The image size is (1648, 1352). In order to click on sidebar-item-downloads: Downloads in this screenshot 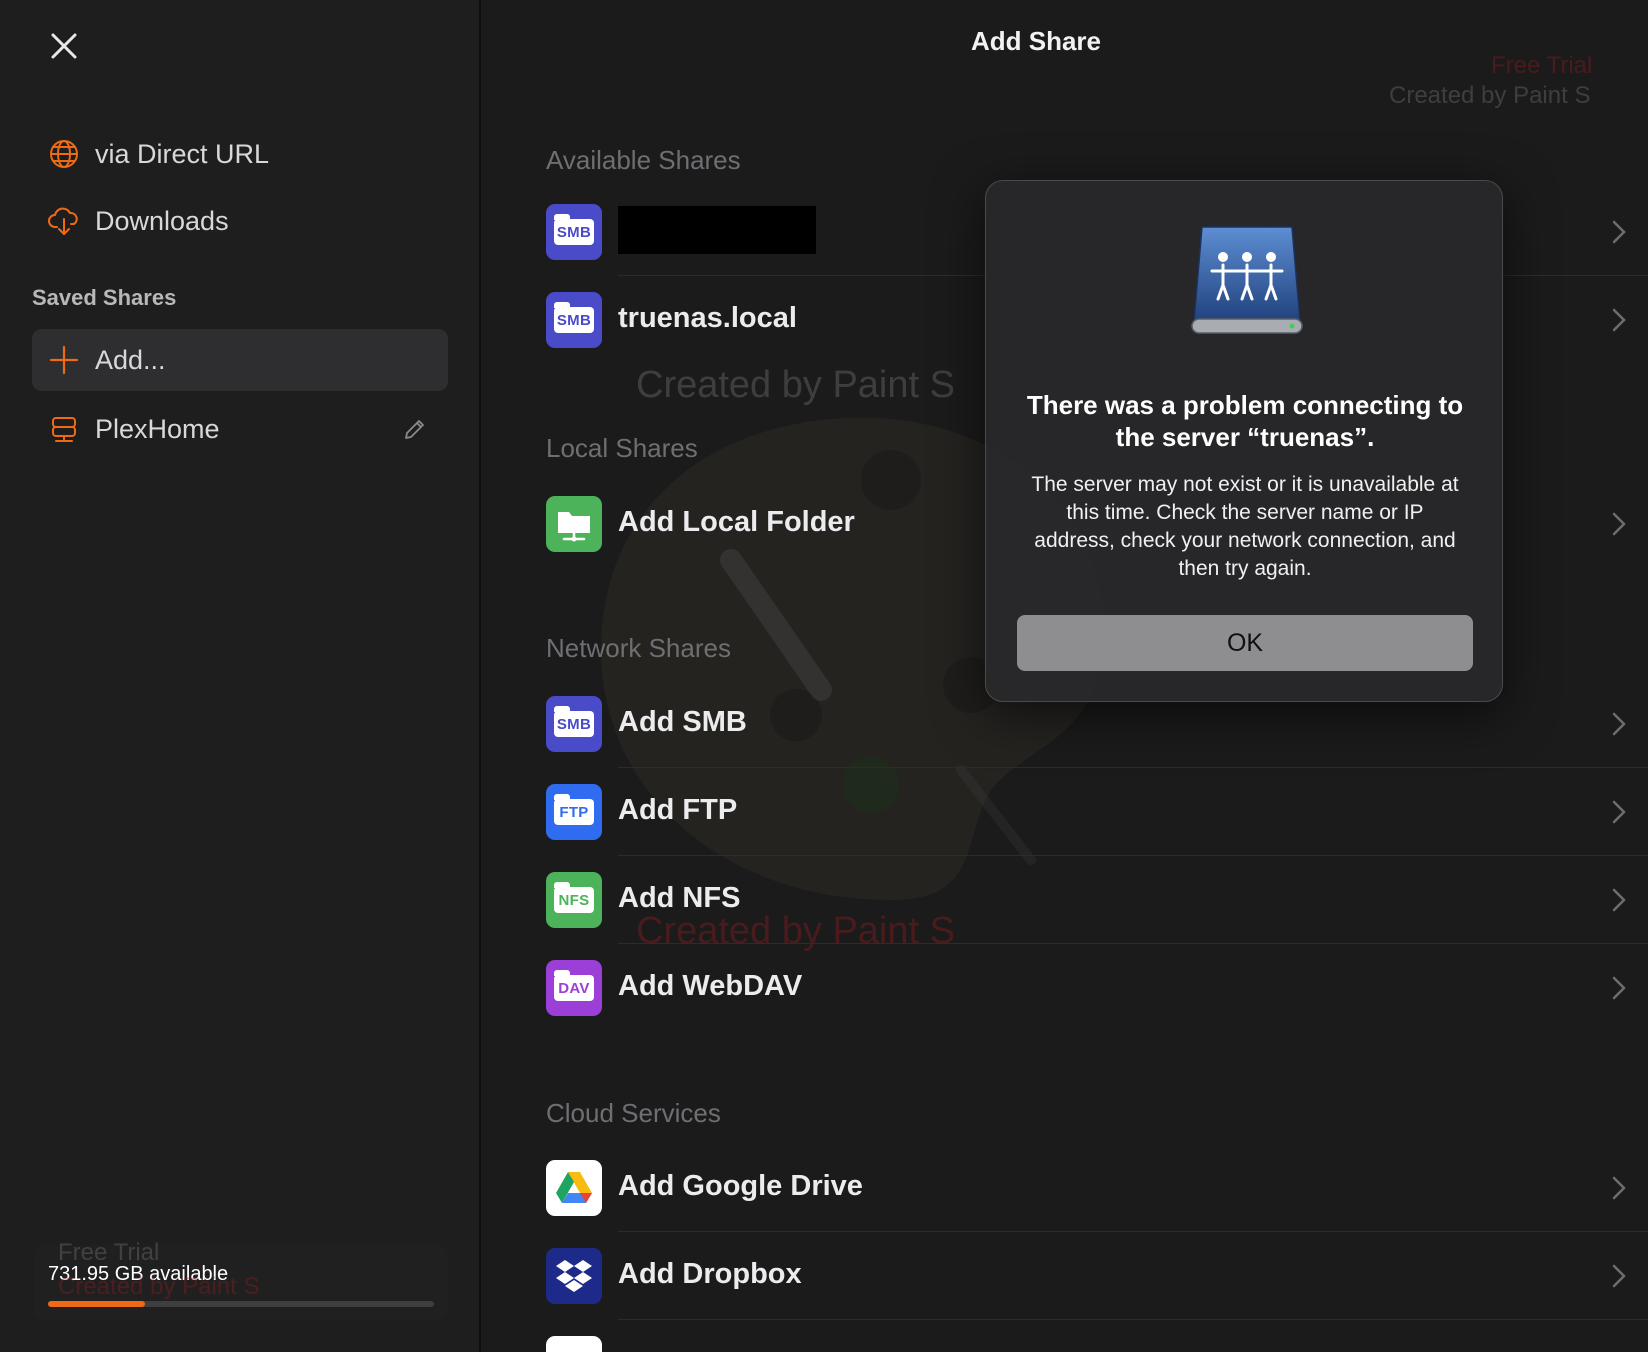, I will do `click(240, 221)`.